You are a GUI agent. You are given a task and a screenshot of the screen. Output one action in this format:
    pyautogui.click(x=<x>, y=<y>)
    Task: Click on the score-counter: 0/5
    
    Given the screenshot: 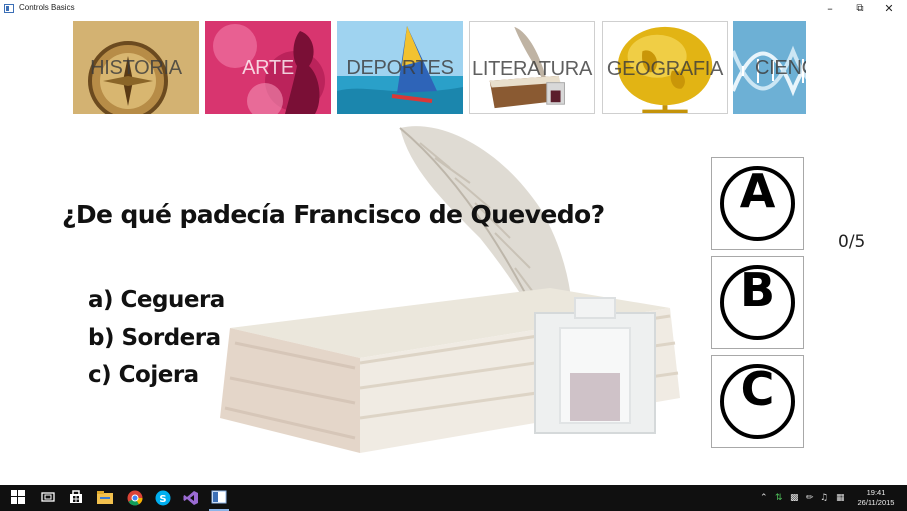 What is the action you would take?
    pyautogui.click(x=852, y=242)
    